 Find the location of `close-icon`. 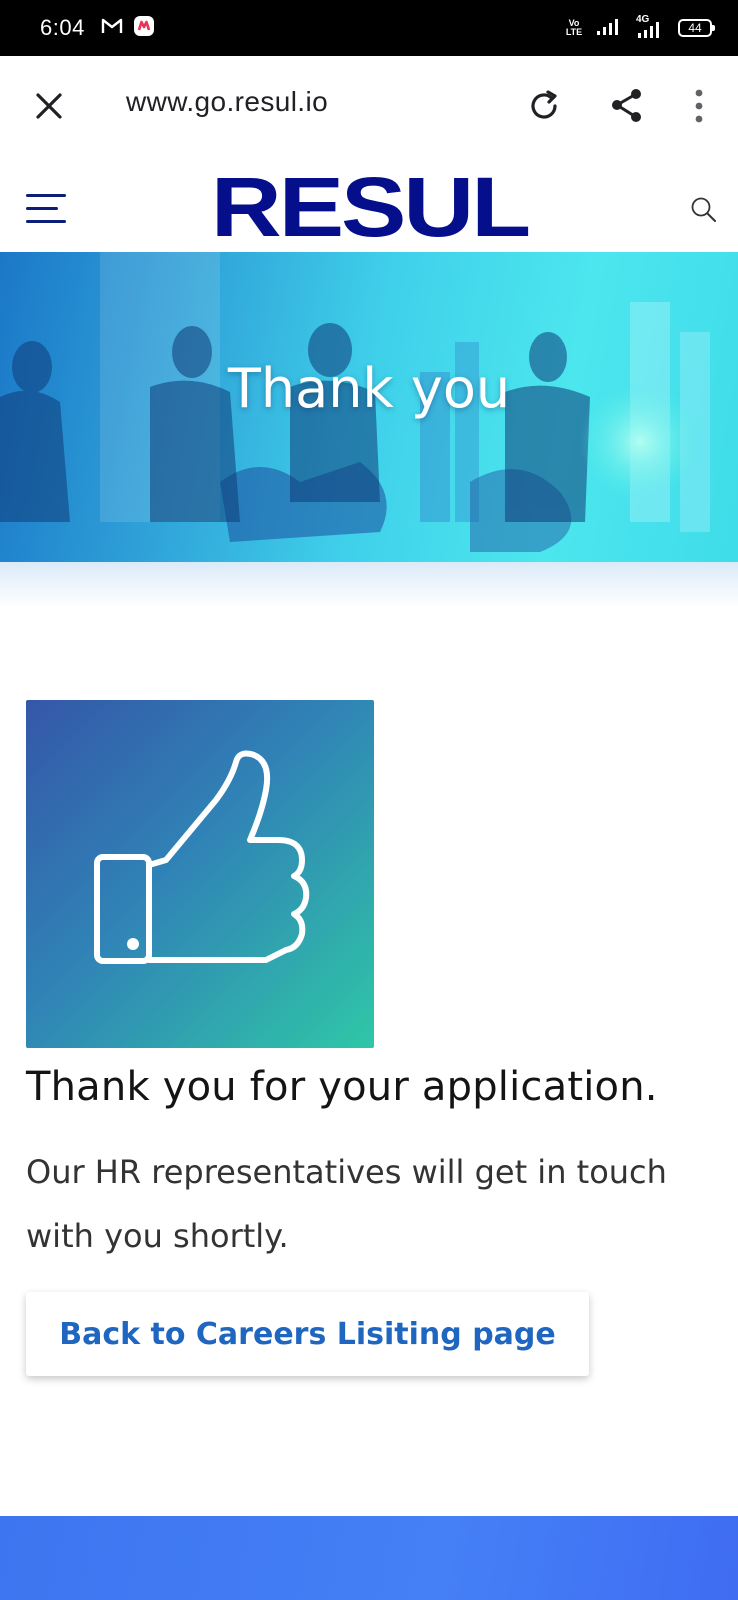

close-icon is located at coordinates (49, 106).